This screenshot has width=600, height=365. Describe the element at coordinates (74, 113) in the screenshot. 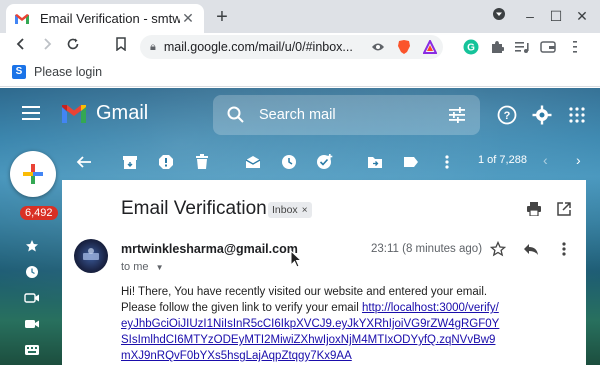

I see `gmail-m-icon` at that location.